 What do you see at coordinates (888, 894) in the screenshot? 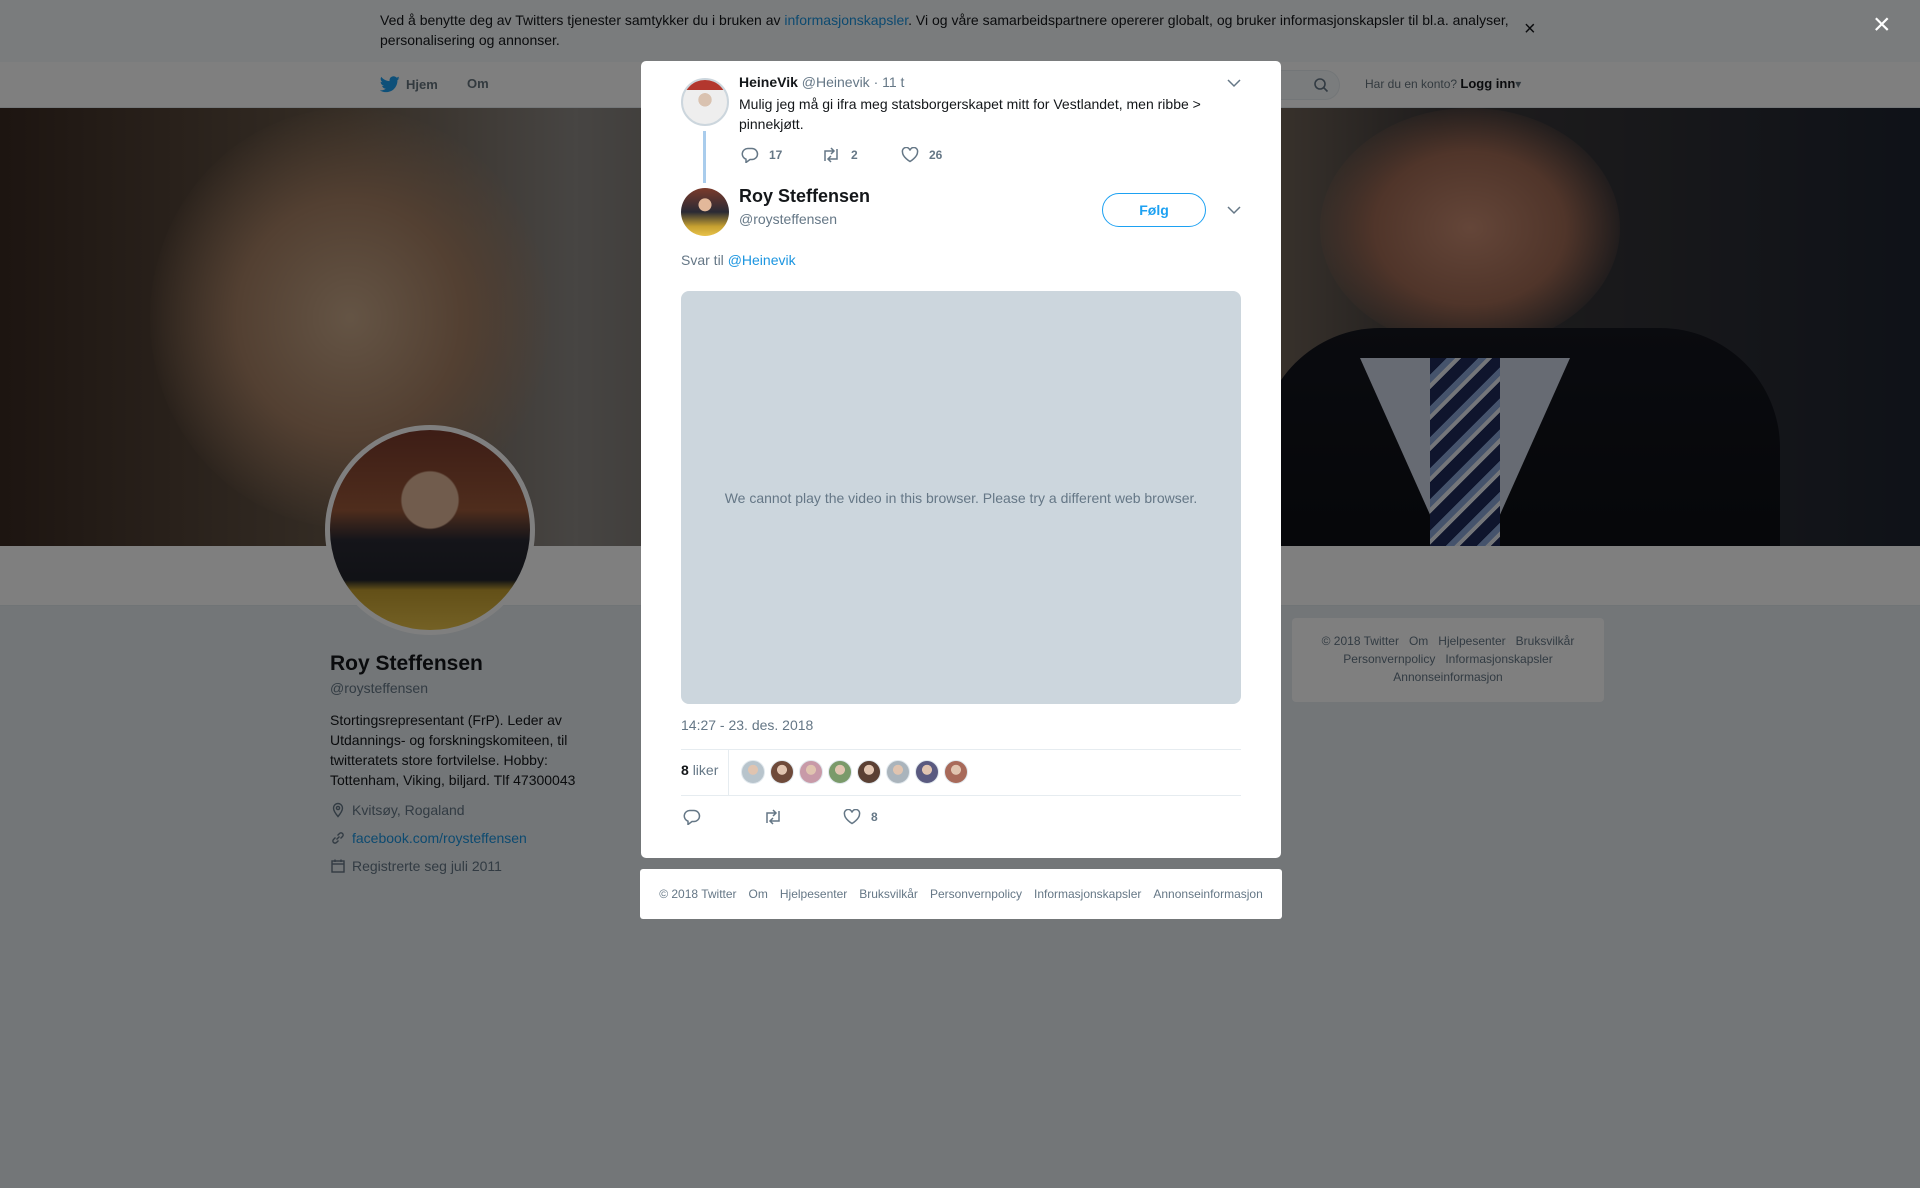
I see `footer-link: Bruksvilkår` at bounding box center [888, 894].